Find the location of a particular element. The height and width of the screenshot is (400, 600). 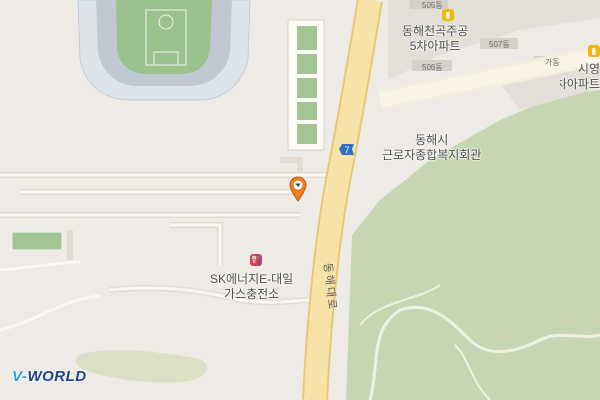

apartment-a-label: 동해천곡주공 5차아파트 is located at coordinates (435, 39).